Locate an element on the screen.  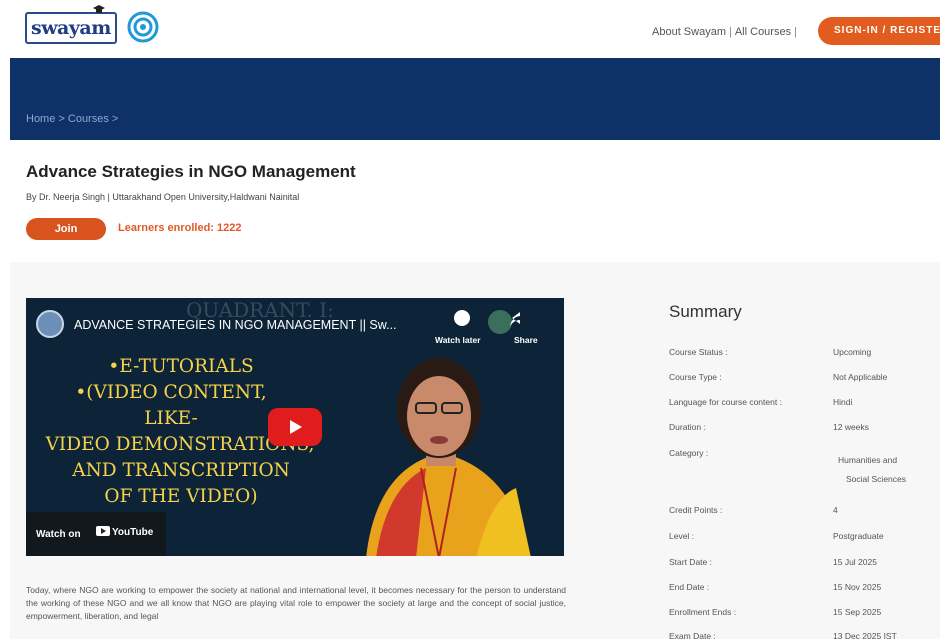
top-links: About Swayam | All Courses | is located at coordinates (726, 32).